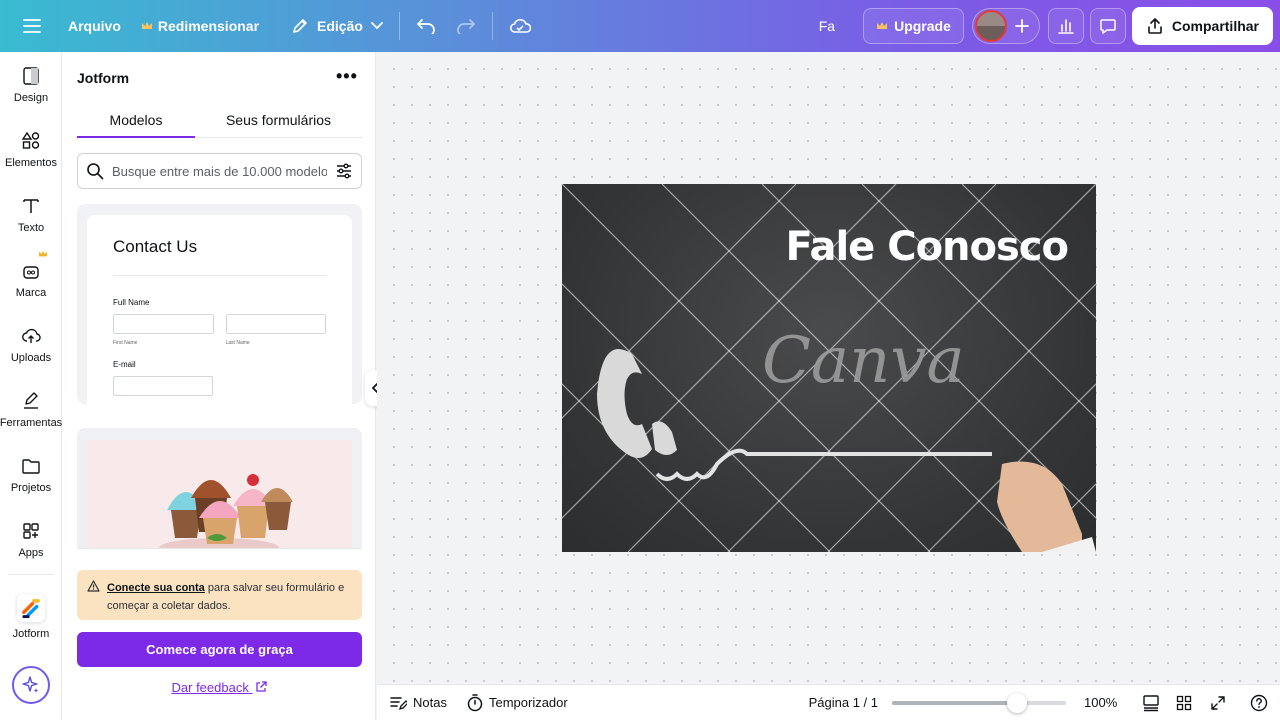 This screenshot has width=1280, height=720. I want to click on share-button: Compartilhar, so click(1202, 26).